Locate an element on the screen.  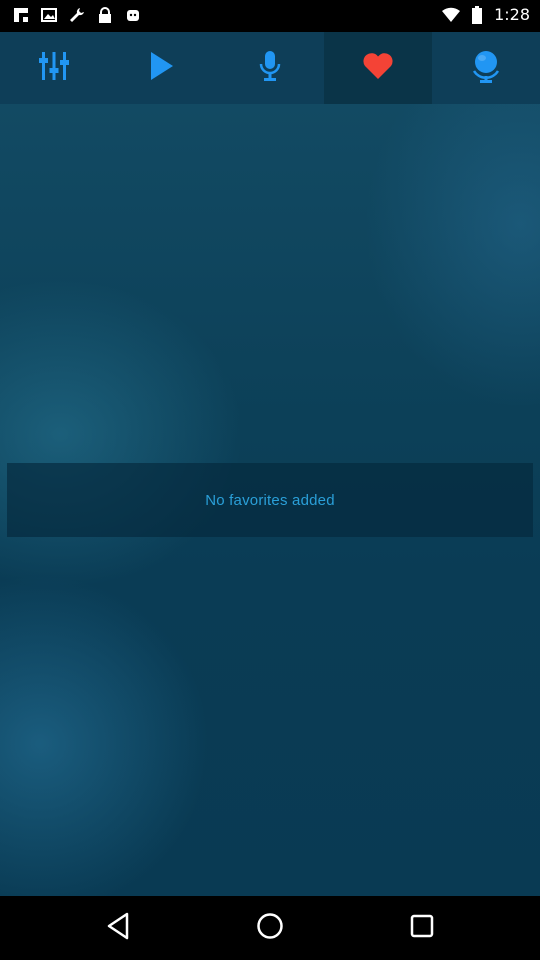
back-icon is located at coordinates (118, 928).